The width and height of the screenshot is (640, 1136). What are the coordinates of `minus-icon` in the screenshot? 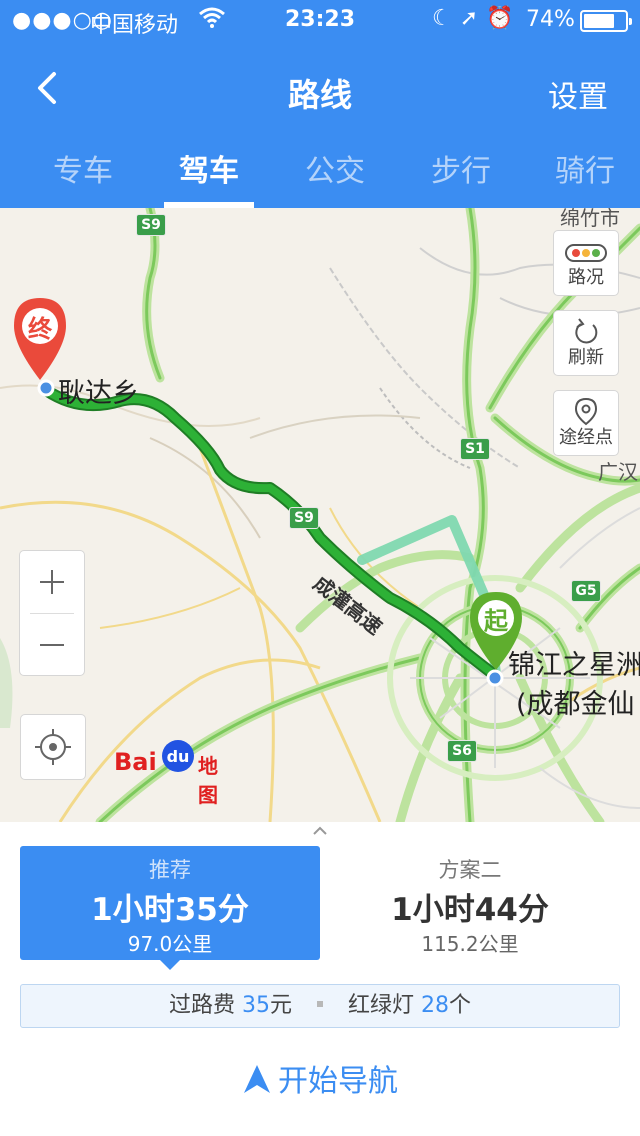 It's located at (52, 645).